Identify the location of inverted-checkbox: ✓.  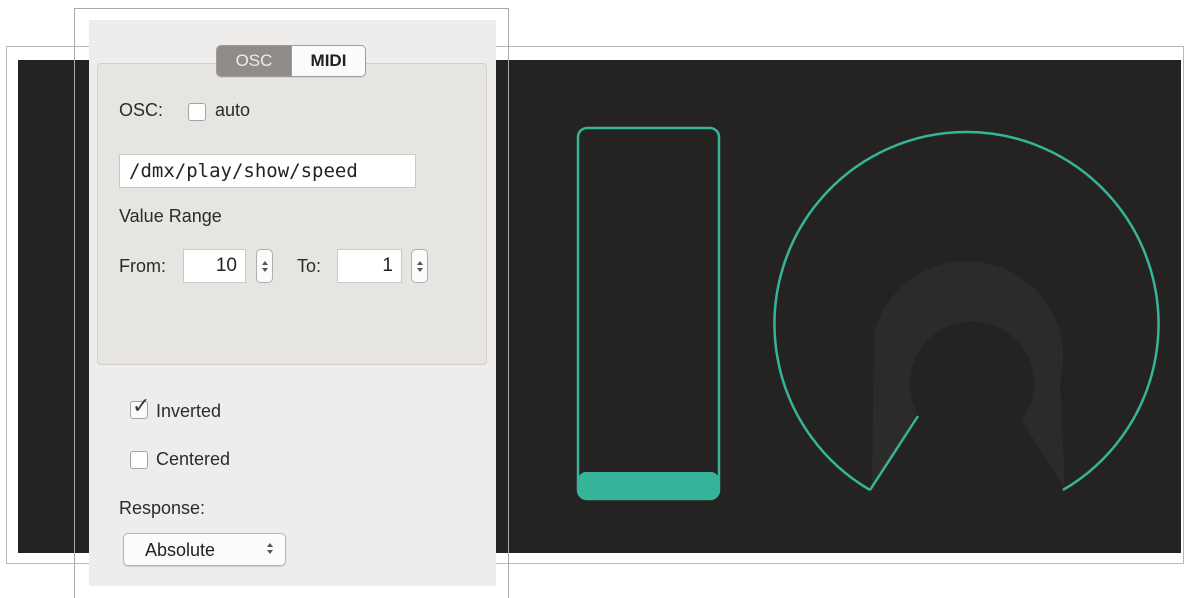
(140, 407).